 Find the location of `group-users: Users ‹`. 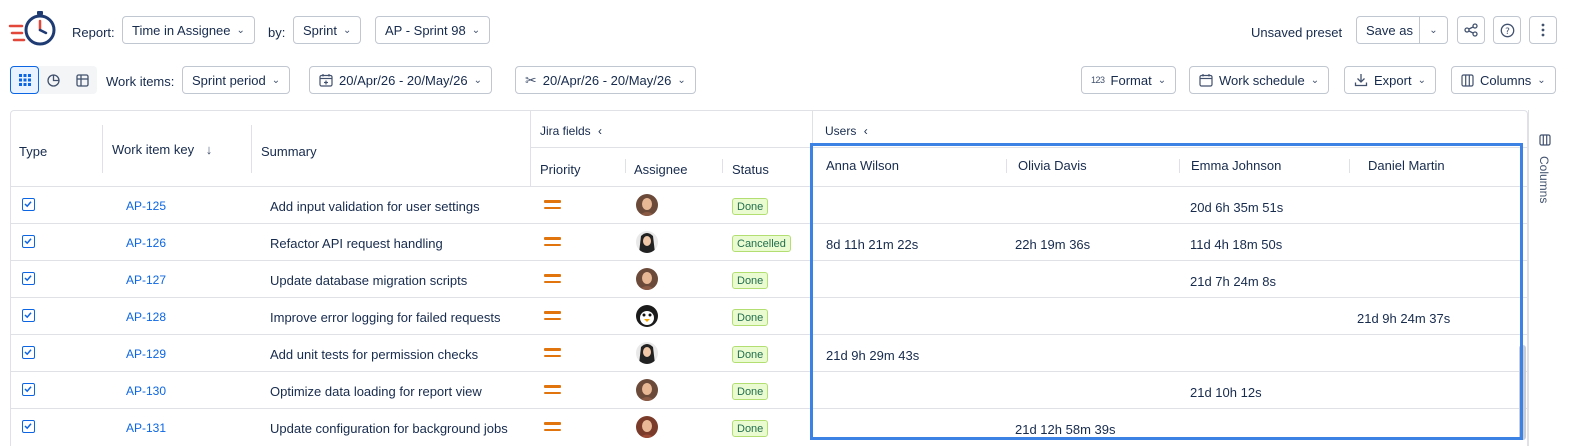

group-users: Users ‹ is located at coordinates (846, 131).